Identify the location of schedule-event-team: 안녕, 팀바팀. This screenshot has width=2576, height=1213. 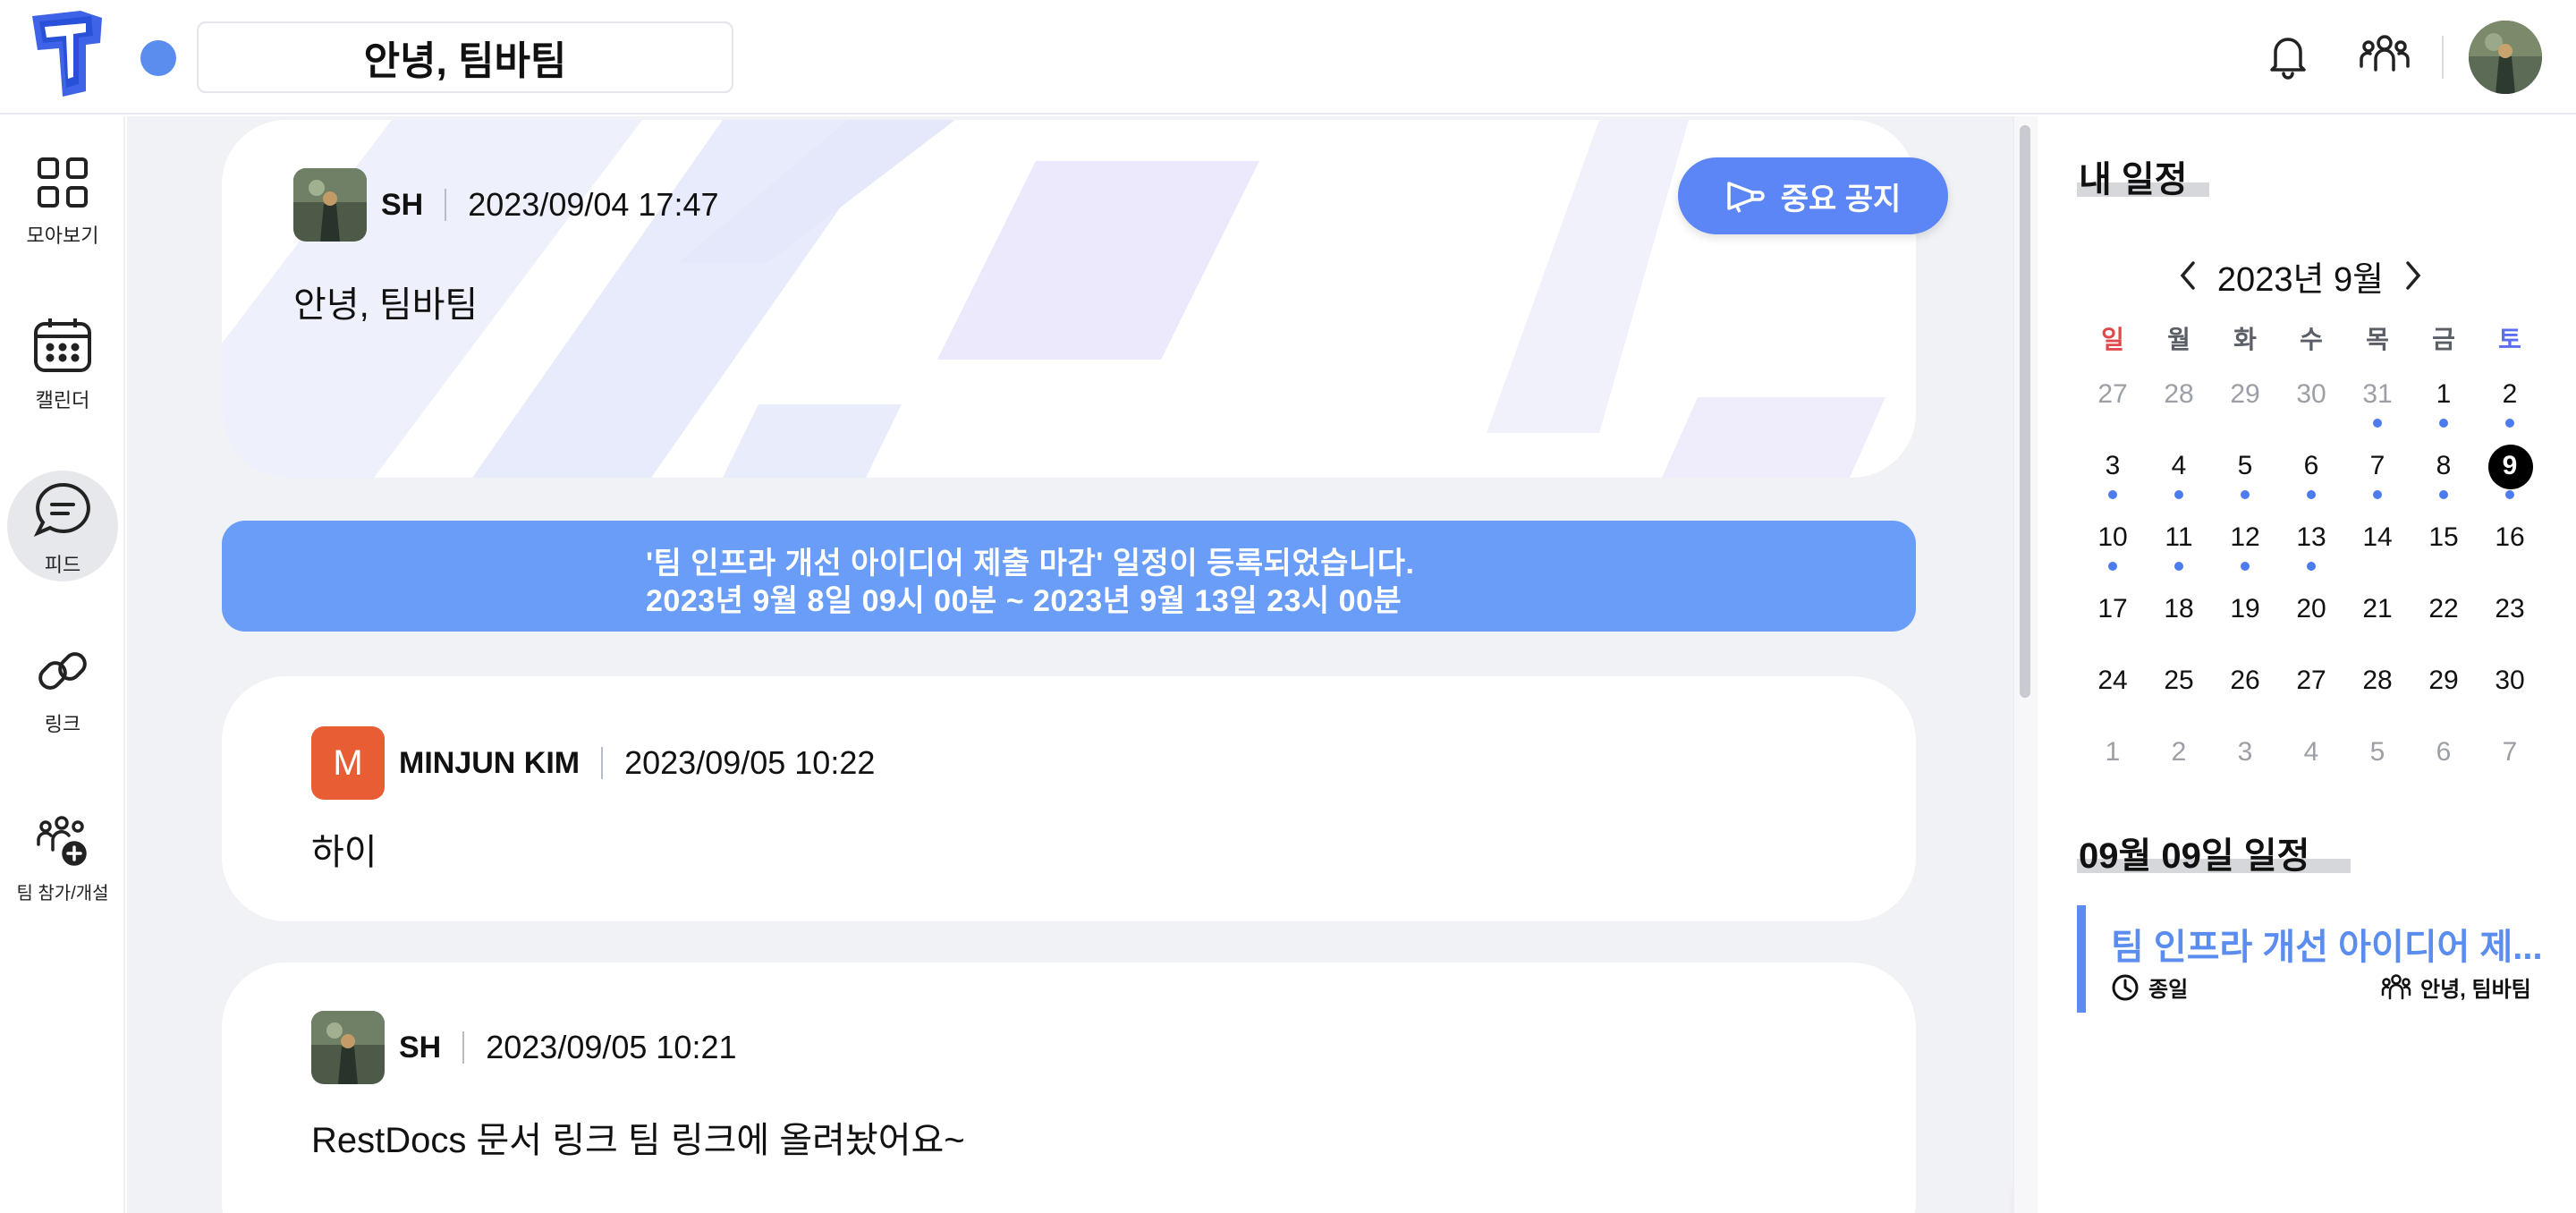
(2456, 987).